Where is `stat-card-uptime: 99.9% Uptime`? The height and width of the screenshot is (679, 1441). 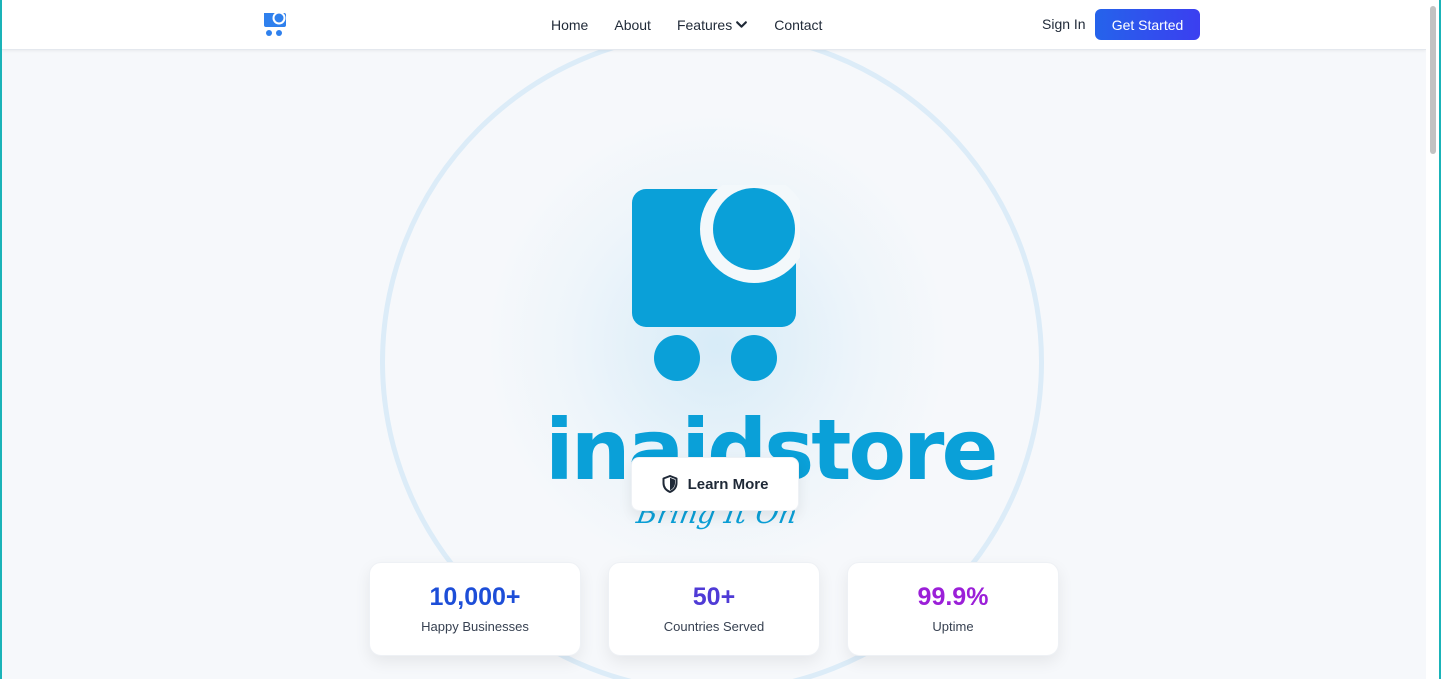 stat-card-uptime: 99.9% Uptime is located at coordinates (953, 609).